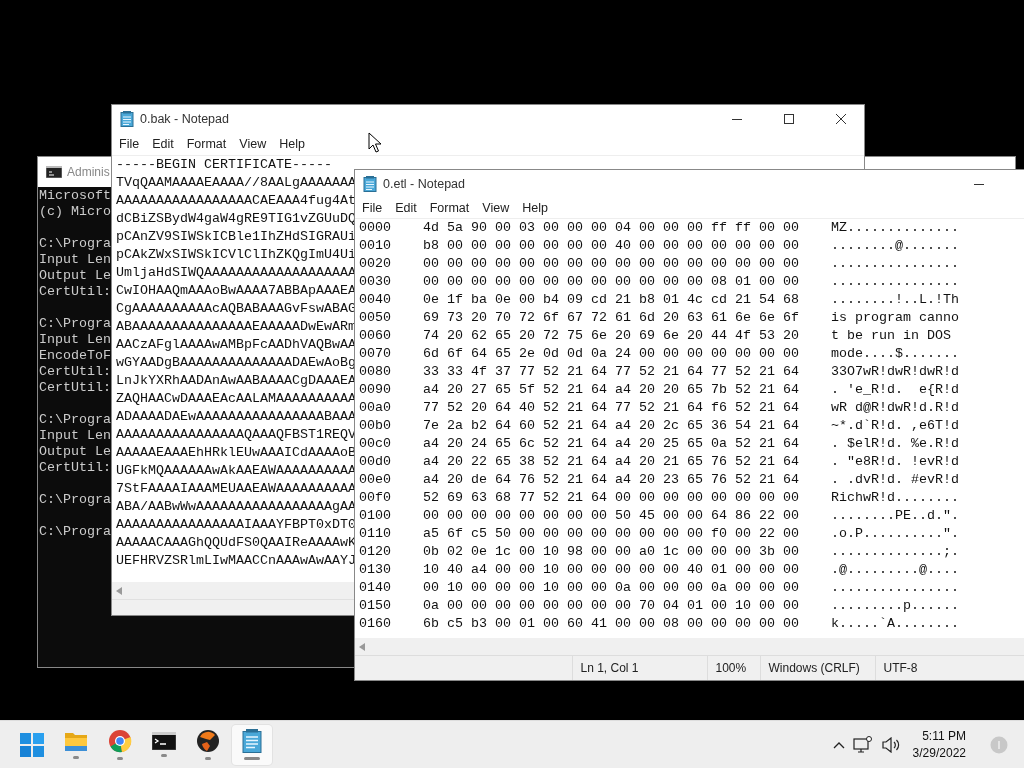 Image resolution: width=1024 pixels, height=768 pixels. Describe the element at coordinates (707, 228) in the screenshot. I see `hex-bytes: 04 00 00 00 ff ff 00 00` at that location.